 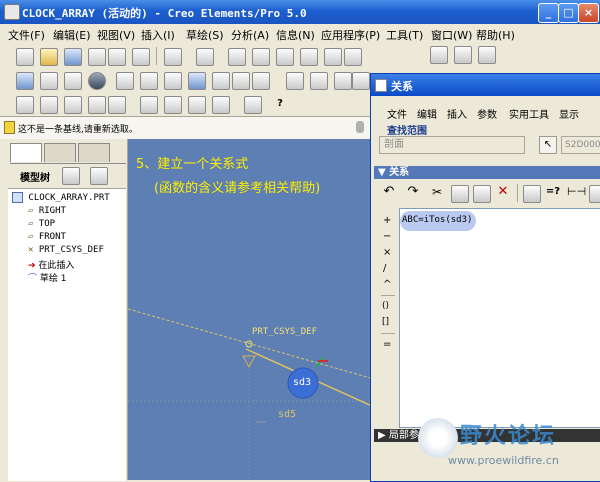 What do you see at coordinates (47, 237) in the screenshot?
I see `tree-item-front: ▱ FRONT` at bounding box center [47, 237].